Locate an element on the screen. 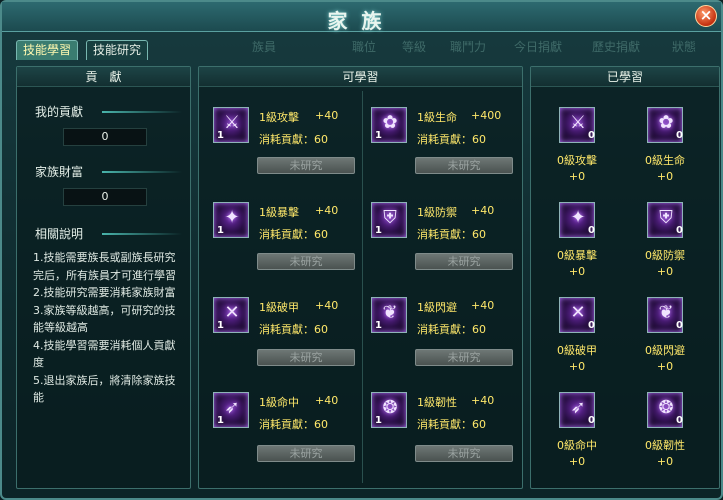 This screenshot has width=723, height=500. tab-skill-research: 技能研究 is located at coordinates (117, 50).